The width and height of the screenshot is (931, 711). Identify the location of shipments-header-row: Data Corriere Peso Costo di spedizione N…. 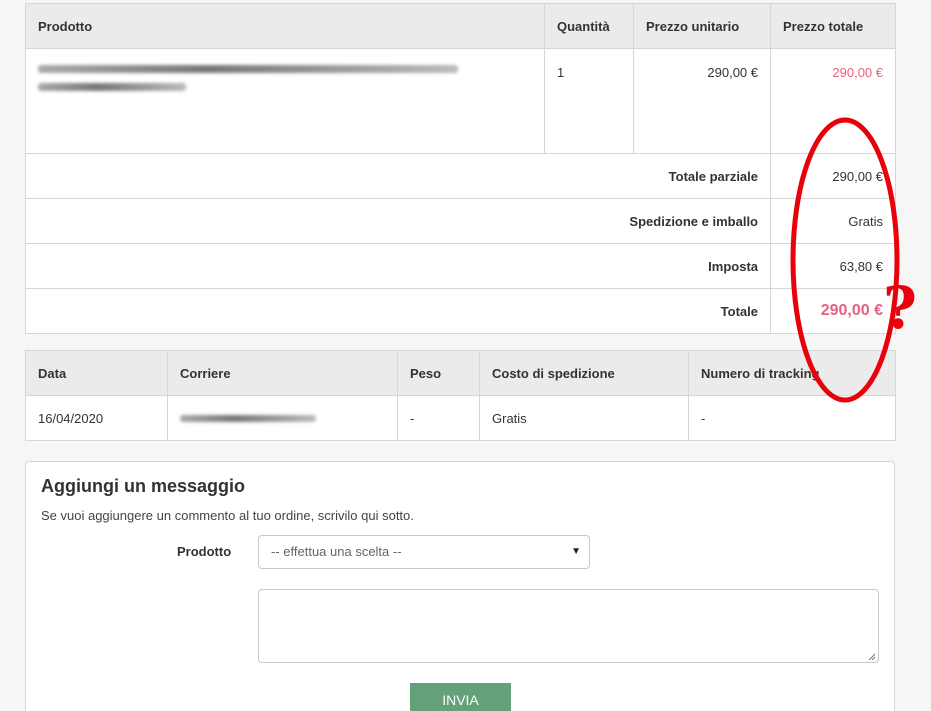
(460, 373).